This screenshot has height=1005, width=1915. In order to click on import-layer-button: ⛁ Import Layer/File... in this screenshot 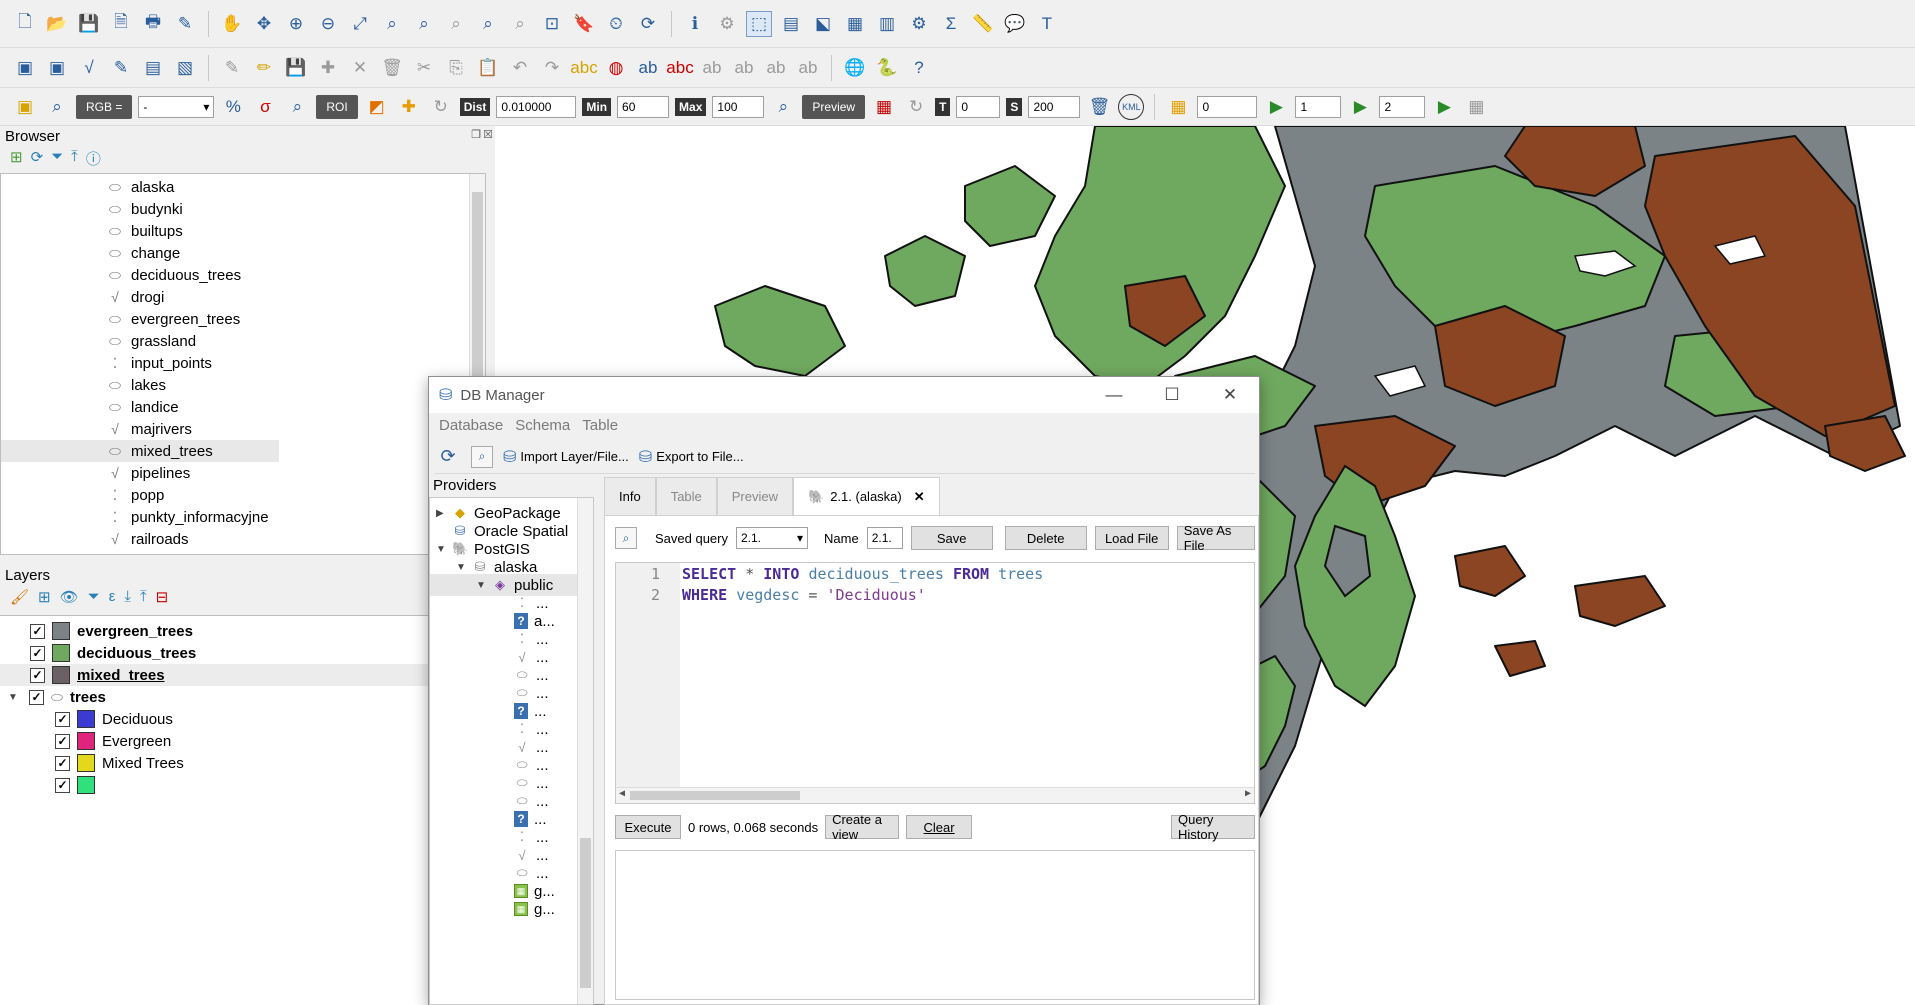, I will do `click(566, 457)`.